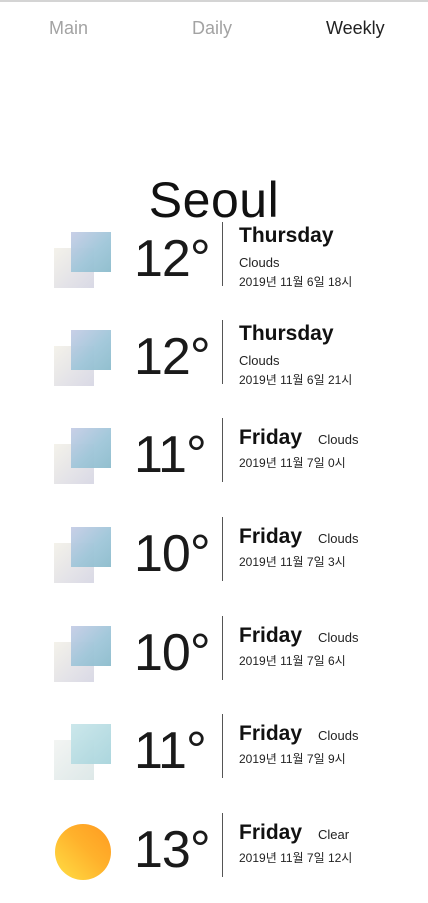  I want to click on forecast-datetime: 2019년 11월 7일 3시, so click(292, 562).